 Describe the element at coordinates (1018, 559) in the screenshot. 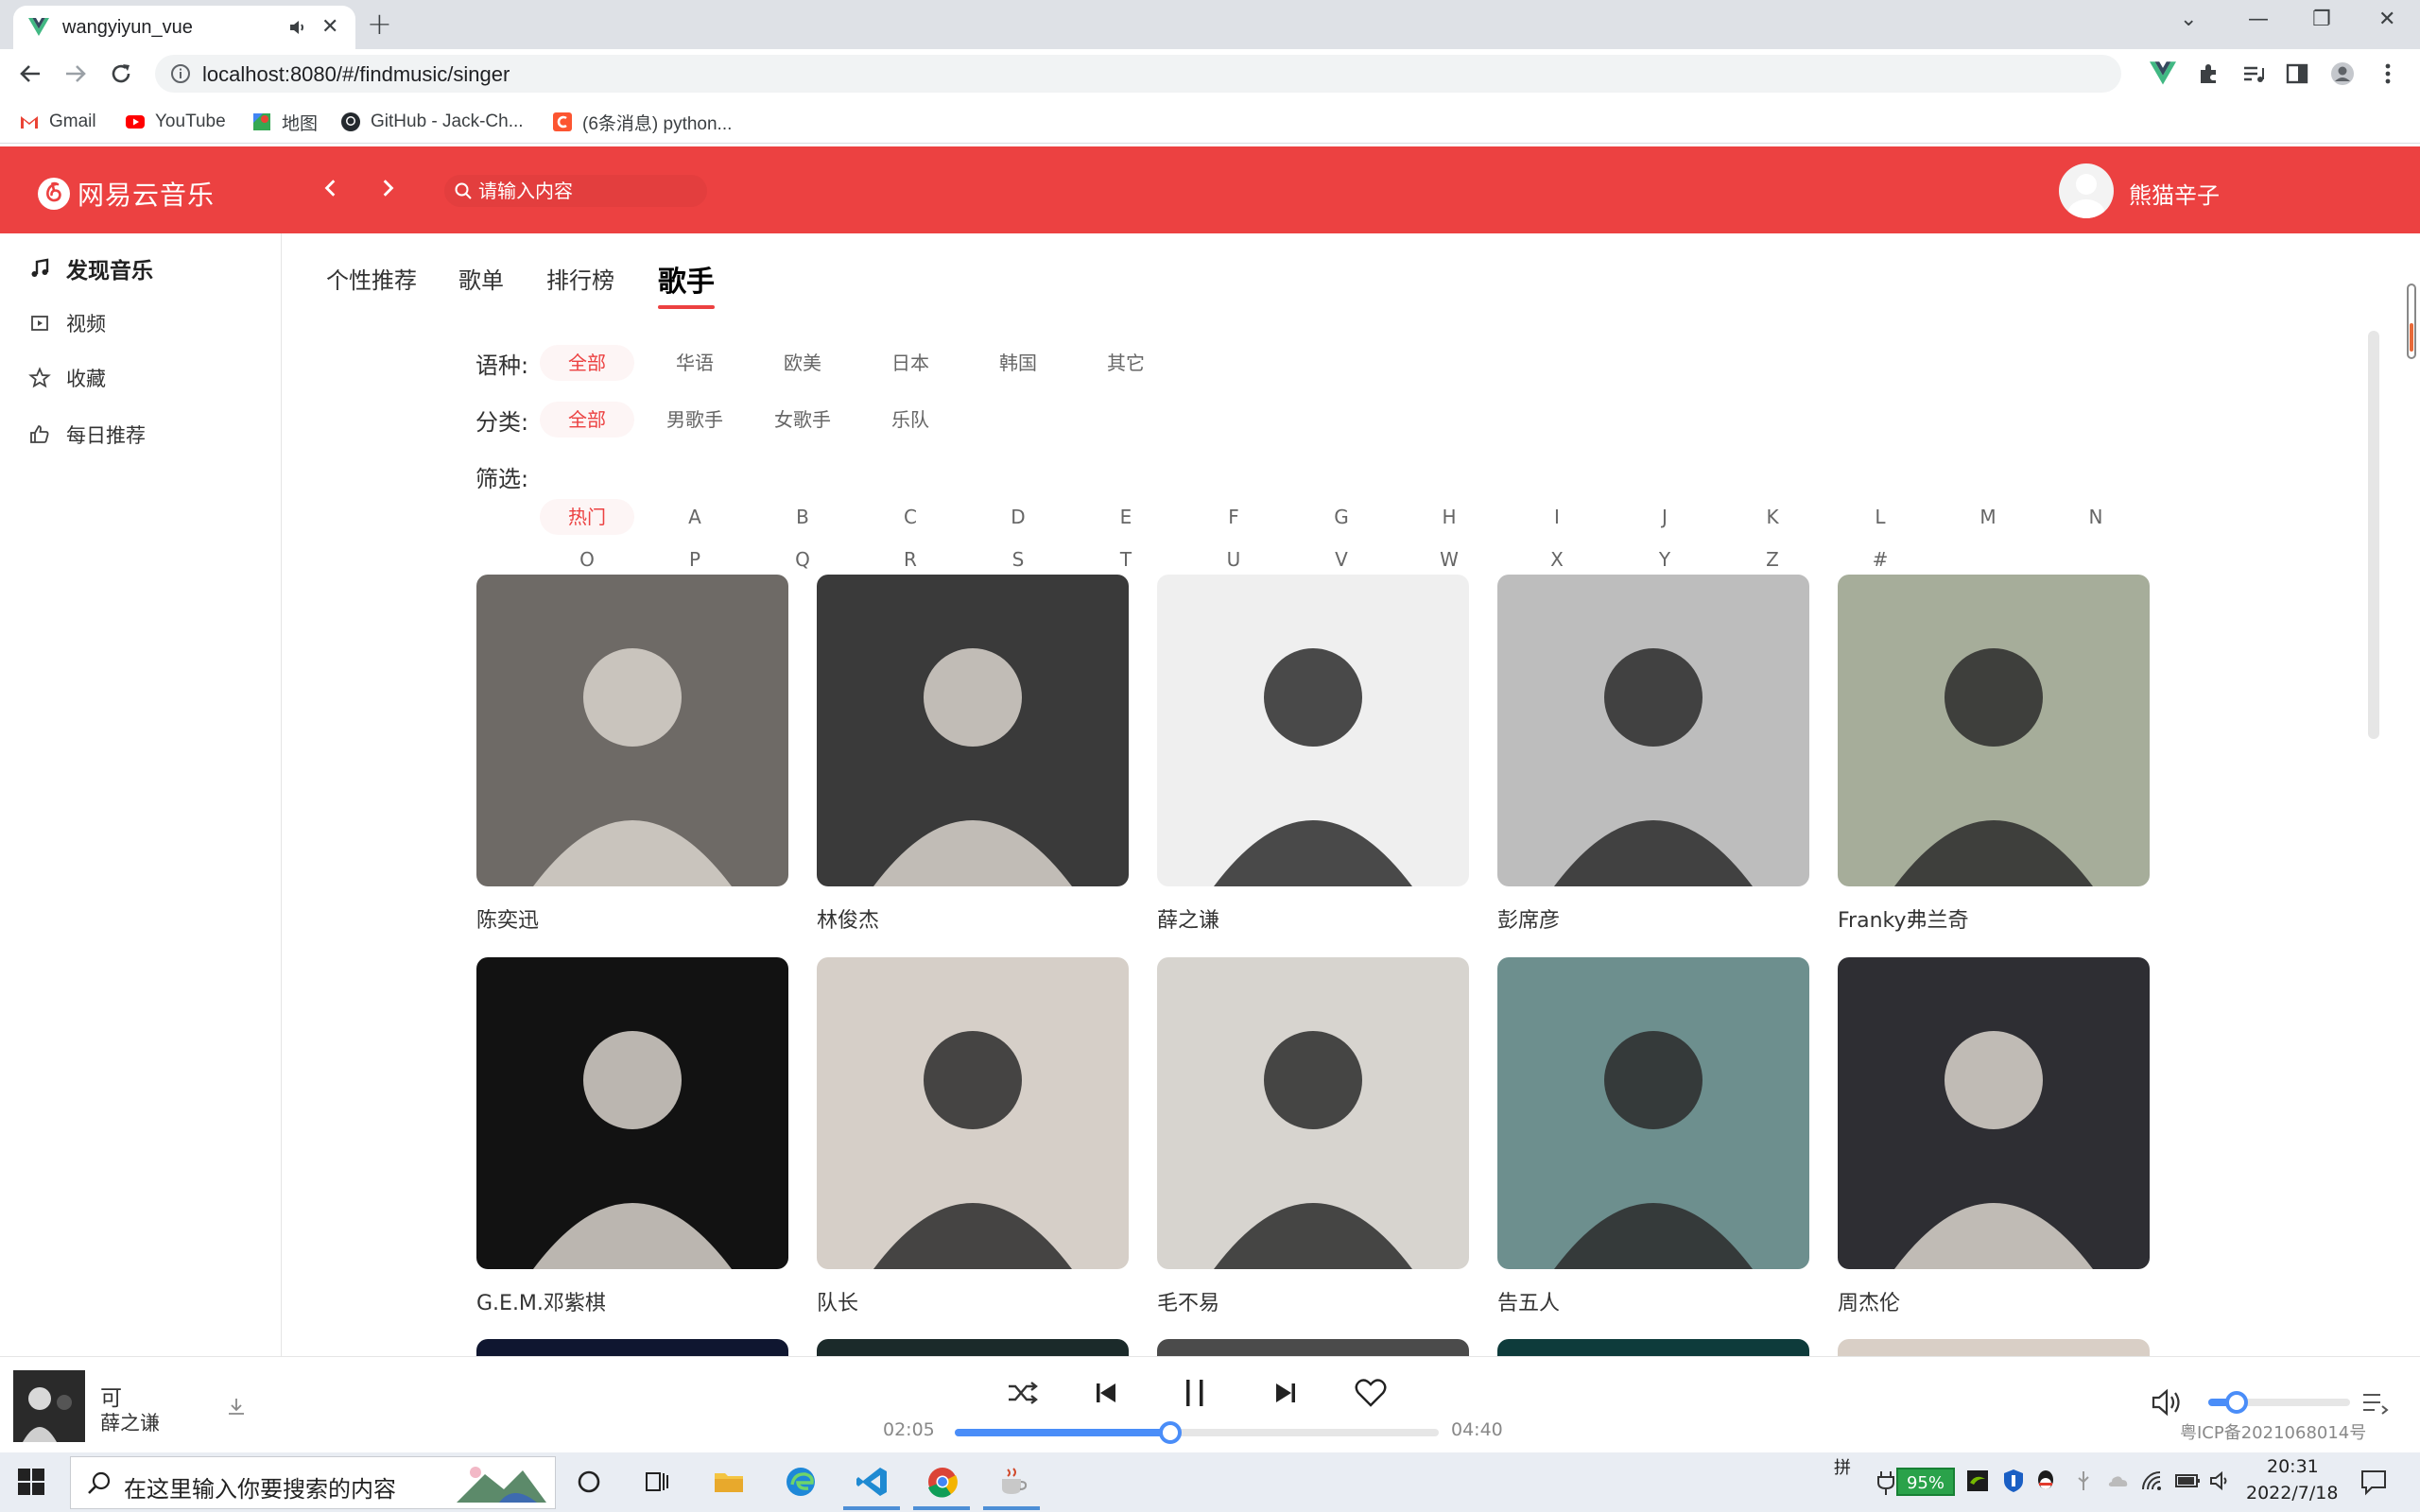

I see `chip-initial: S` at that location.